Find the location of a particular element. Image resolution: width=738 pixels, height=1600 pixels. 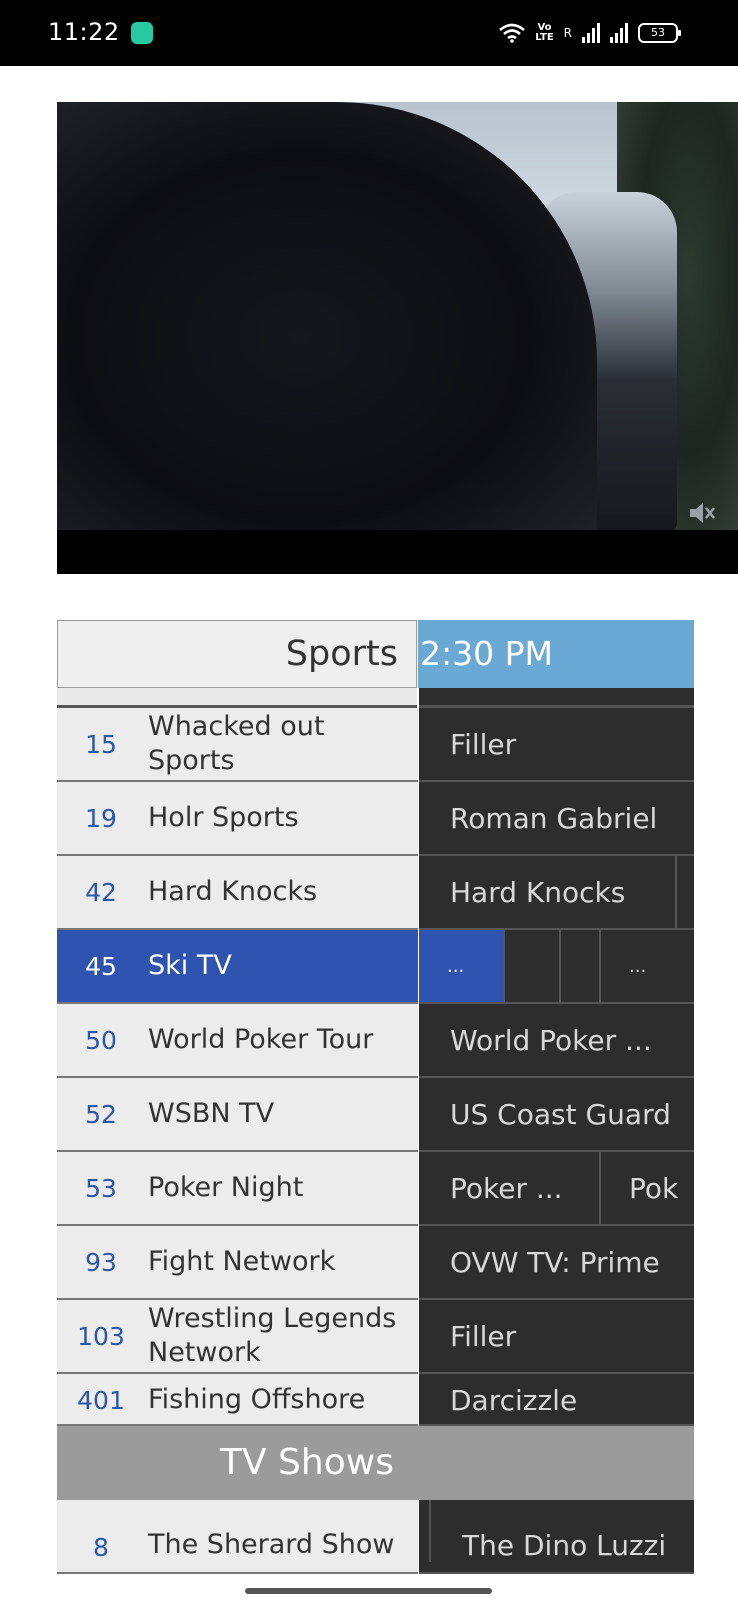

channel-row: 8 The Sherard Show The Dino Luzzi is located at coordinates (375, 1537).